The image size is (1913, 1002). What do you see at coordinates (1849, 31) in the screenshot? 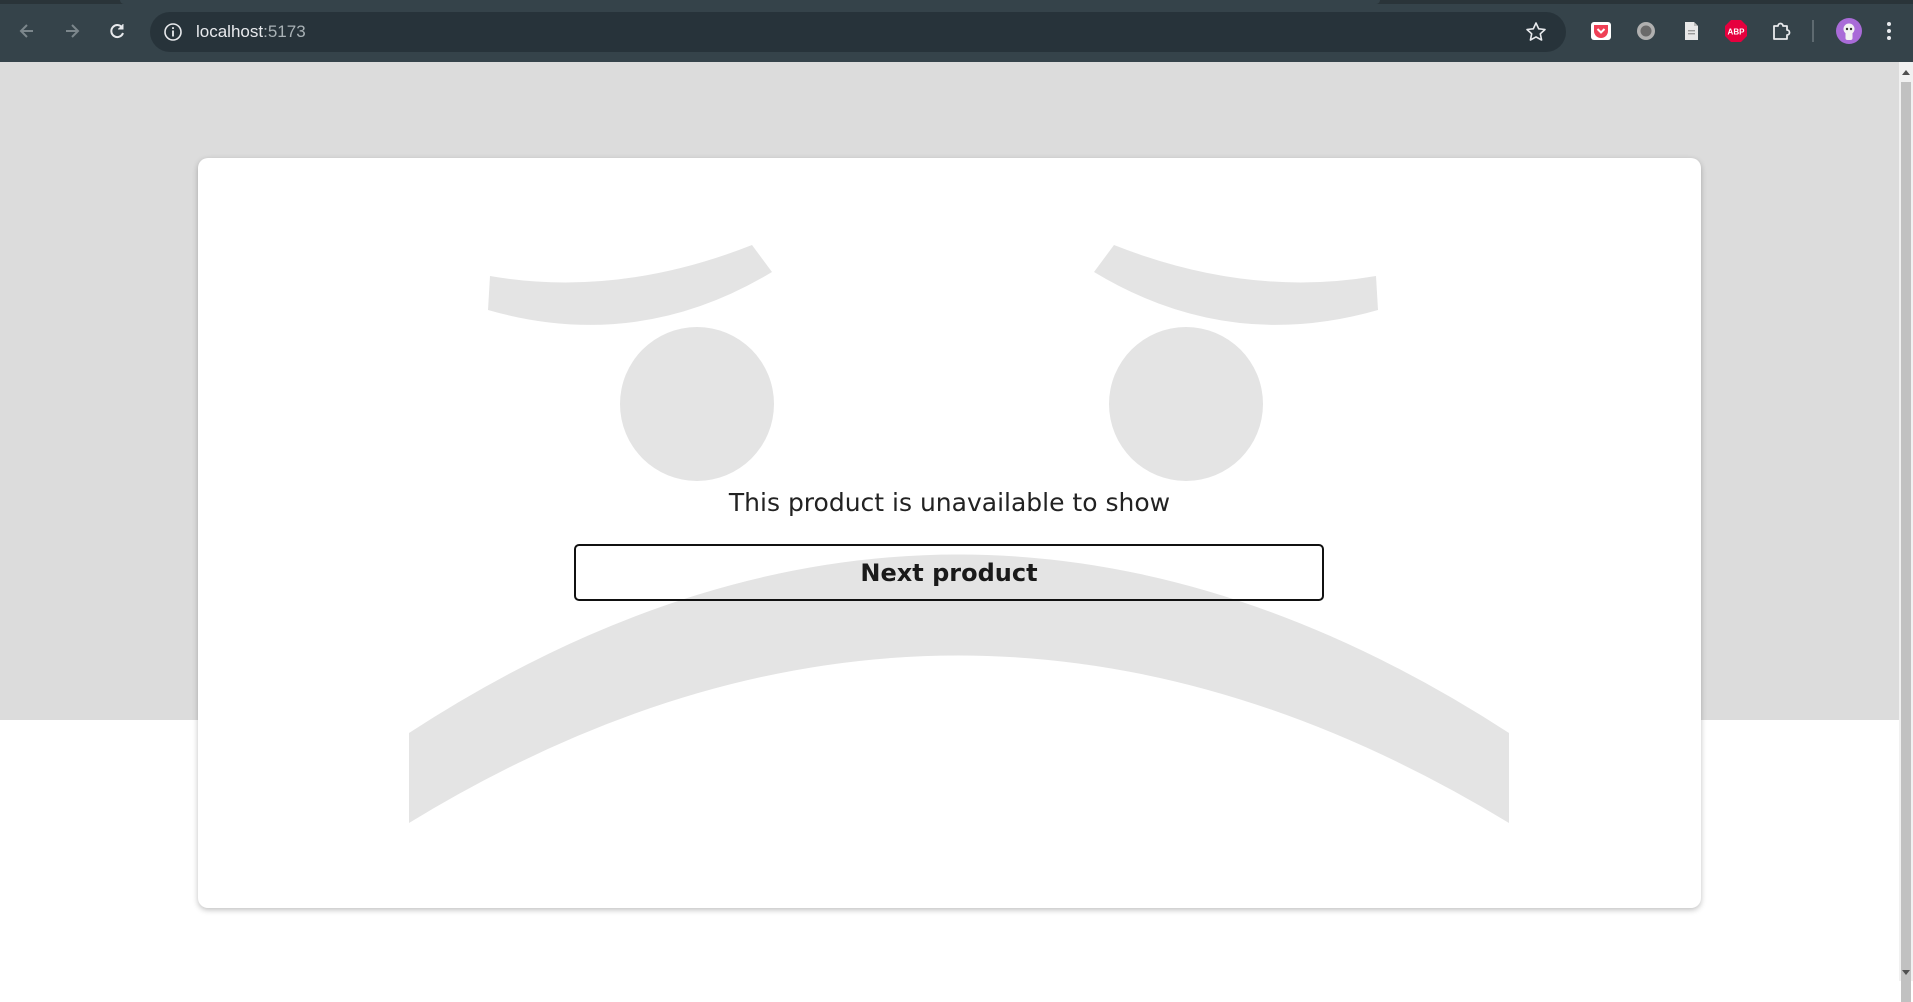
I see `profile-avatar` at bounding box center [1849, 31].